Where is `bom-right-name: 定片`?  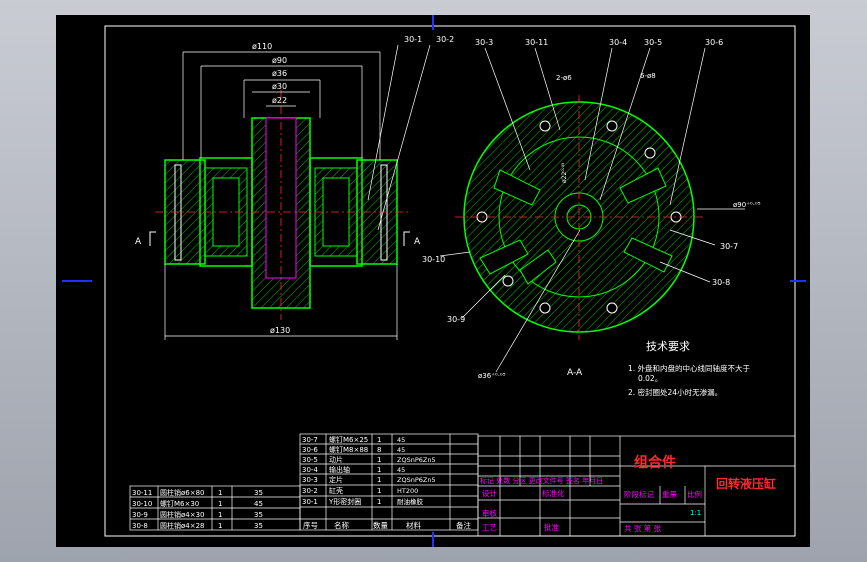 bom-right-name: 定片 is located at coordinates (336, 479).